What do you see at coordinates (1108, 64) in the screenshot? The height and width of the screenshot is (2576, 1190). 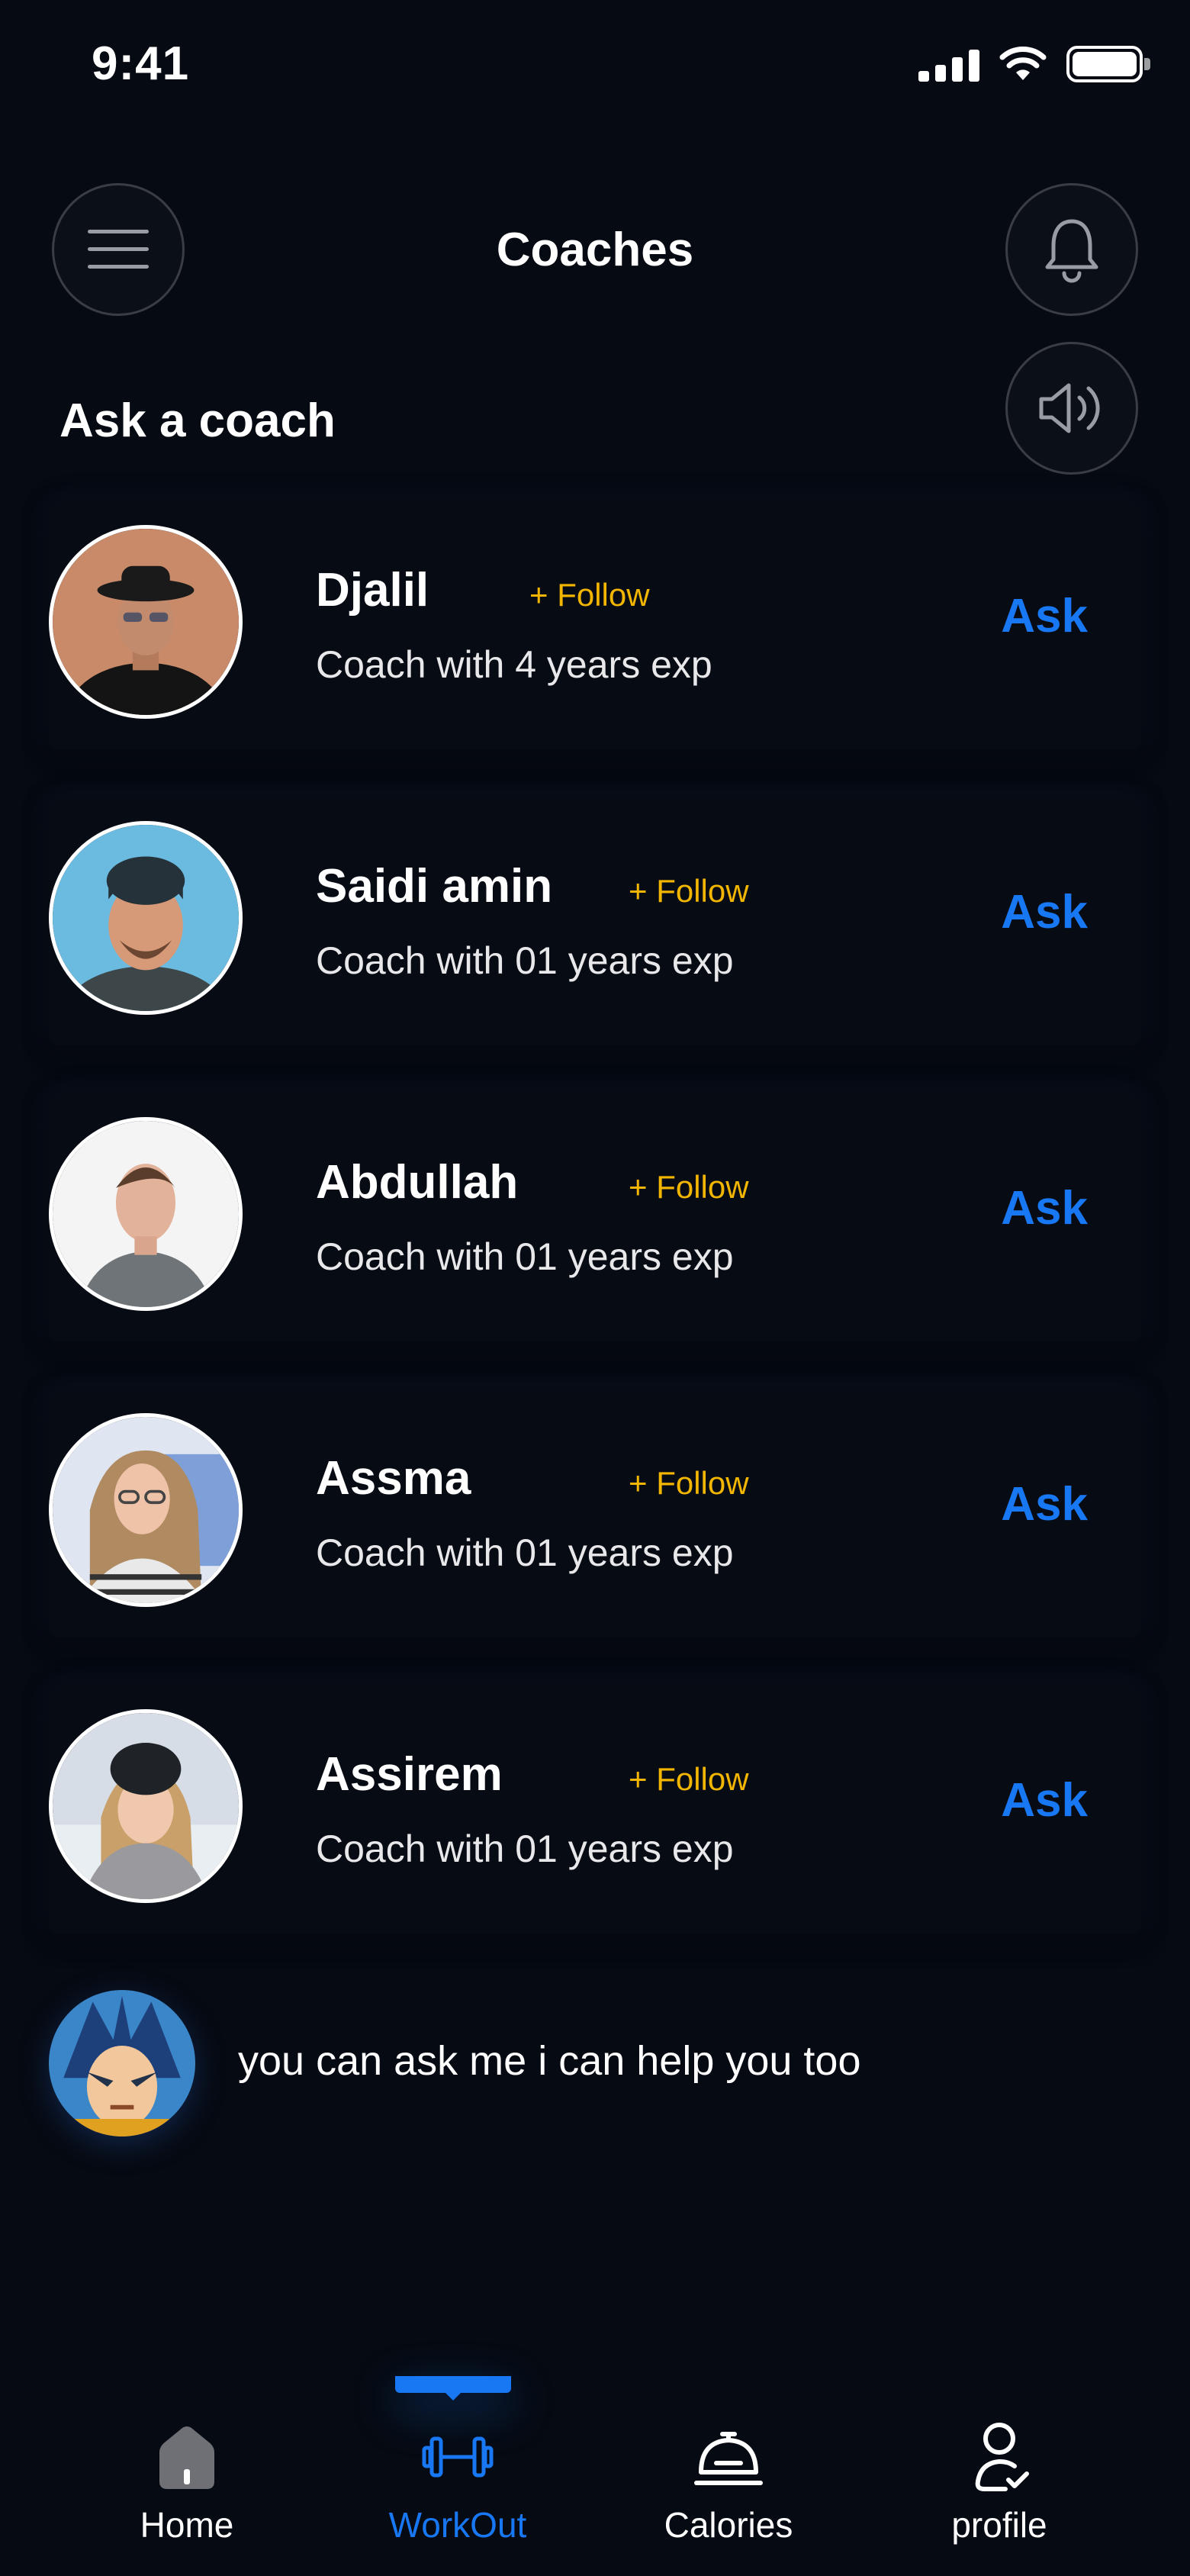 I see `battery-icon` at bounding box center [1108, 64].